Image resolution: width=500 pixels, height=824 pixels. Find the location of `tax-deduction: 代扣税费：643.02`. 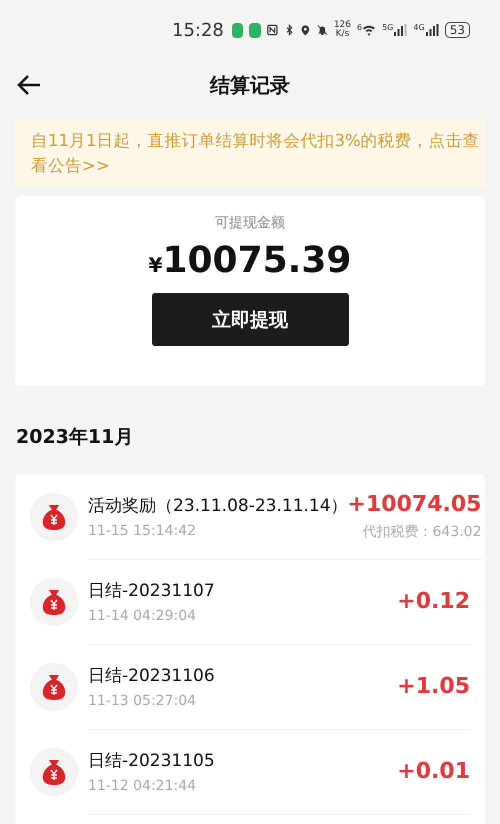

tax-deduction: 代扣税费：643.02 is located at coordinates (422, 531).